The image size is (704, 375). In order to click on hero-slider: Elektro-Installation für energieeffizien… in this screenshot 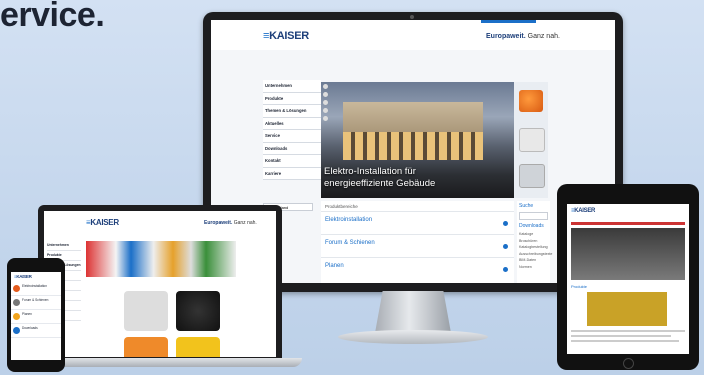, I will do `click(417, 140)`.